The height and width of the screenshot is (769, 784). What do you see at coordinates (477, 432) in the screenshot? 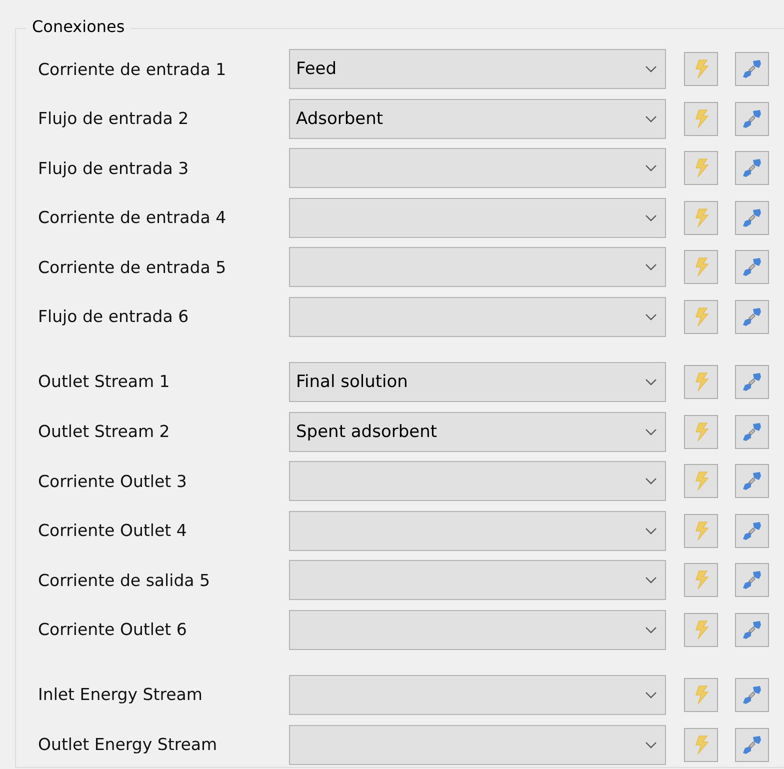
I see `stream-dropdown: Spent adsorbent` at bounding box center [477, 432].